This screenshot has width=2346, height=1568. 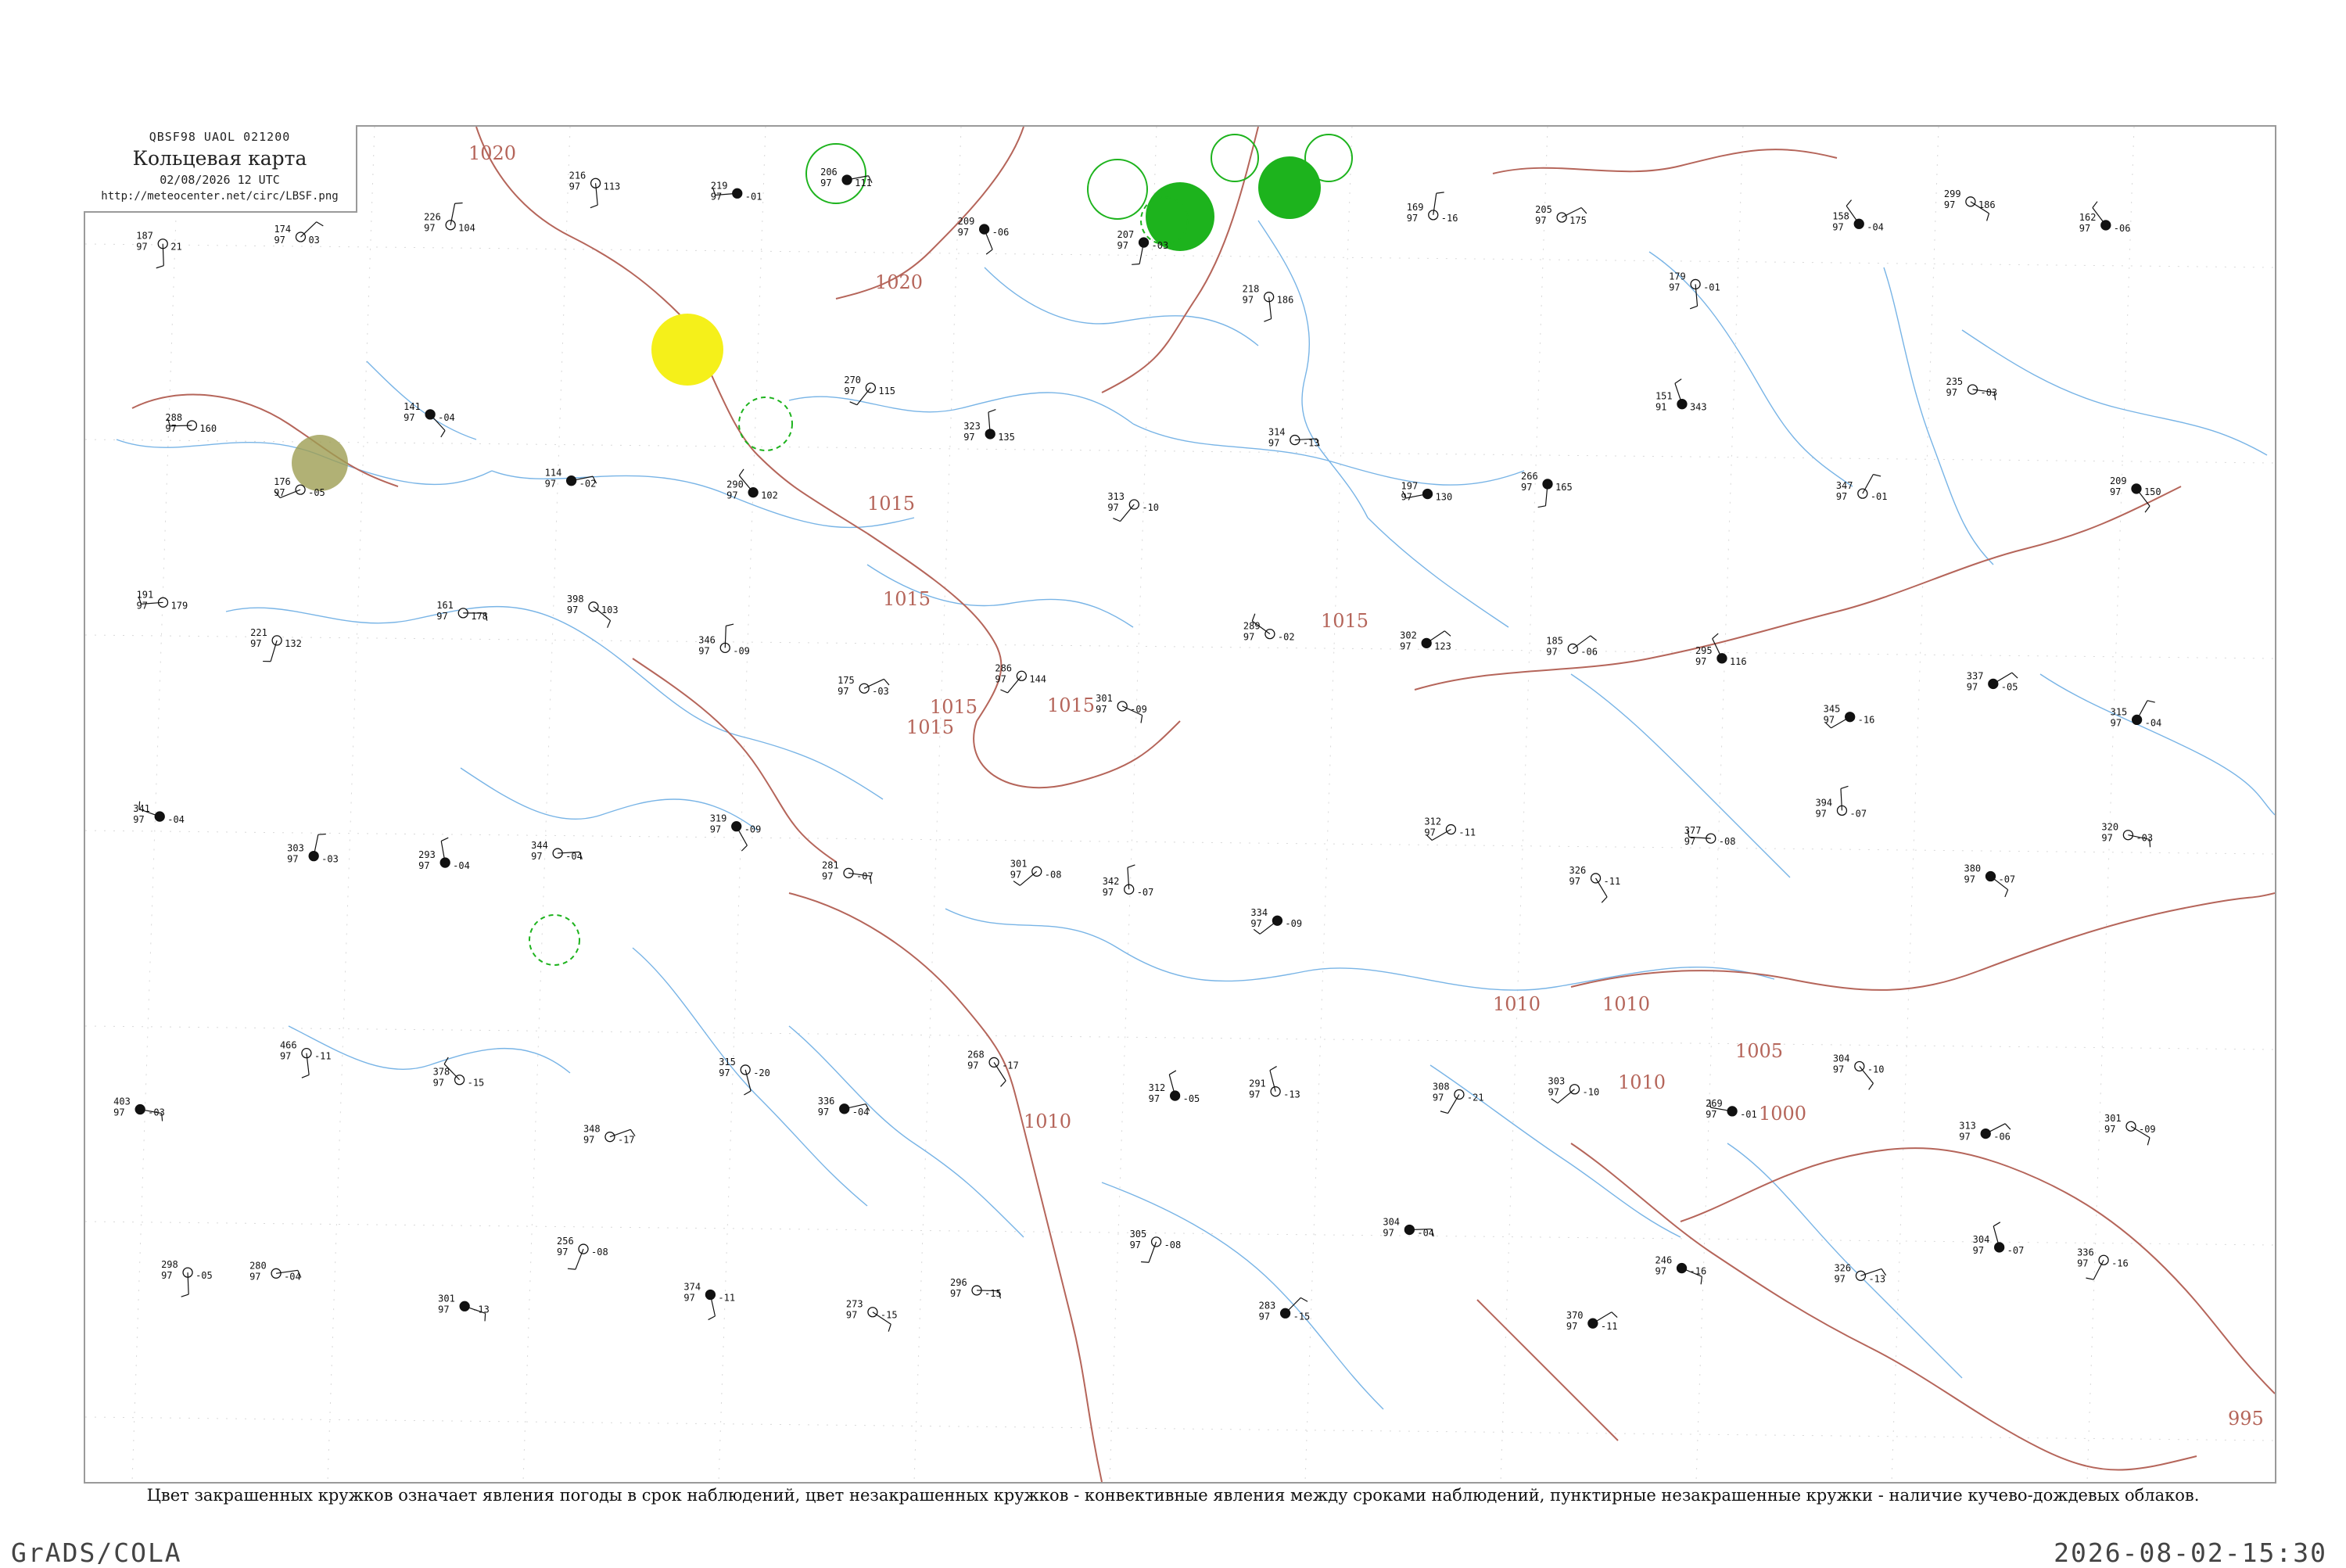 I want to click on station-temp: 304, so click(x=1391, y=1221).